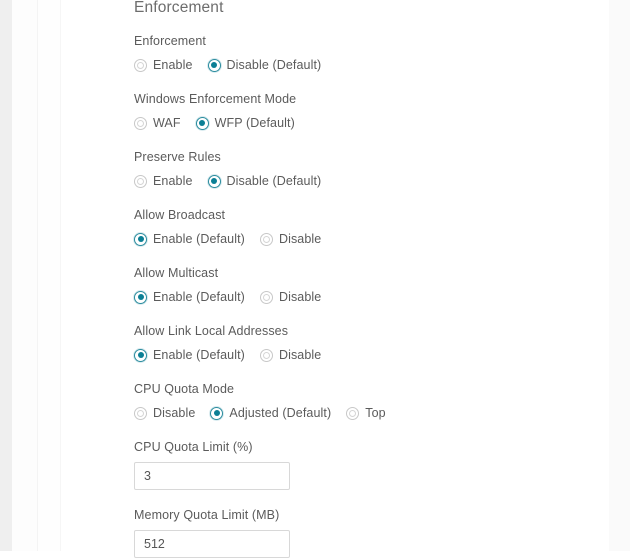 The image size is (630, 558). I want to click on field-enforcement: Enforcement Enable Disable (Default), so click(364, 53).